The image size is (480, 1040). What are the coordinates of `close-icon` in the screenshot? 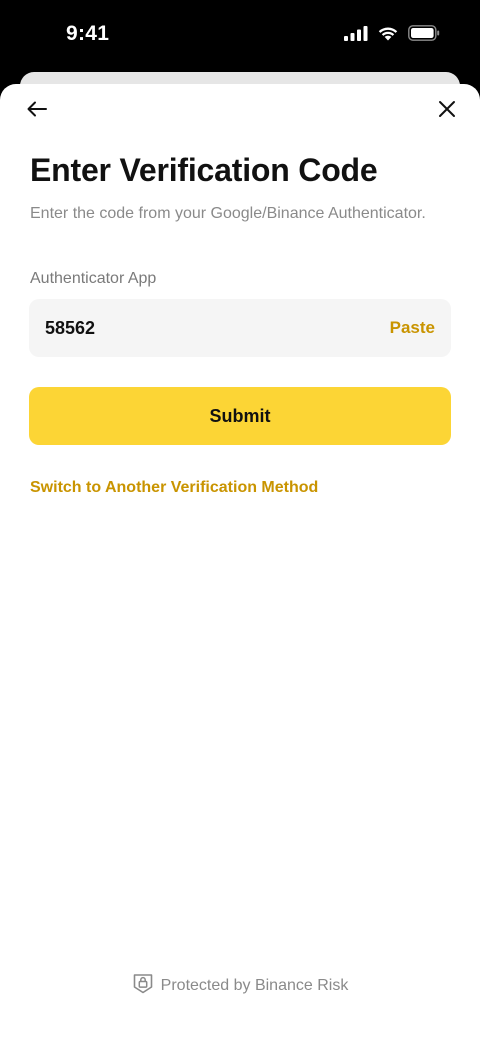 It's located at (447, 111).